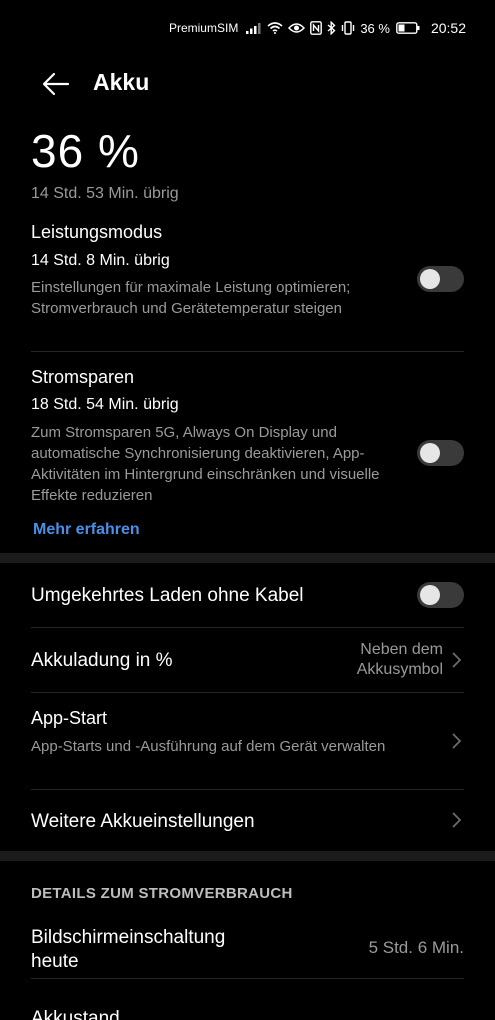 Image resolution: width=495 pixels, height=1020 pixels. Describe the element at coordinates (400, 660) in the screenshot. I see `battery-percentage-value: Neben dem Akkusymbol` at that location.